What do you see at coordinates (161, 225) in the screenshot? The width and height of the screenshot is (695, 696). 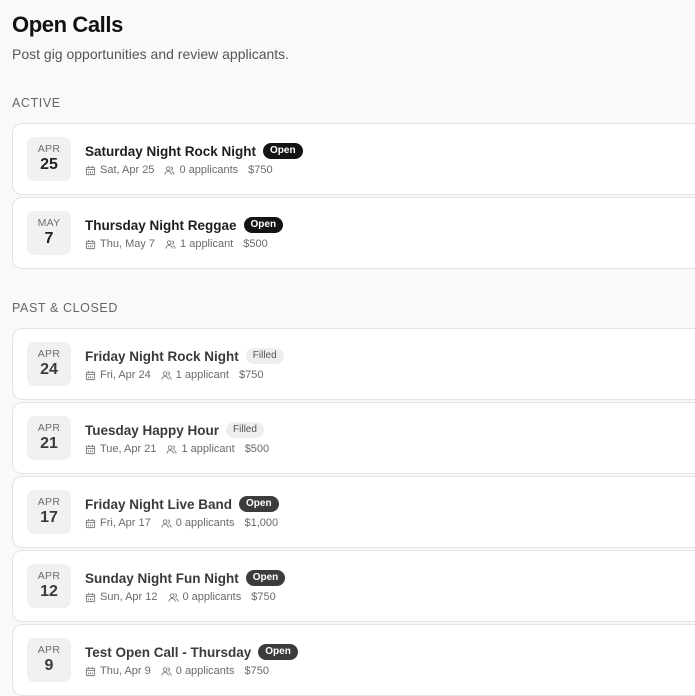 I see `call-title: Thursday Night Reggae` at bounding box center [161, 225].